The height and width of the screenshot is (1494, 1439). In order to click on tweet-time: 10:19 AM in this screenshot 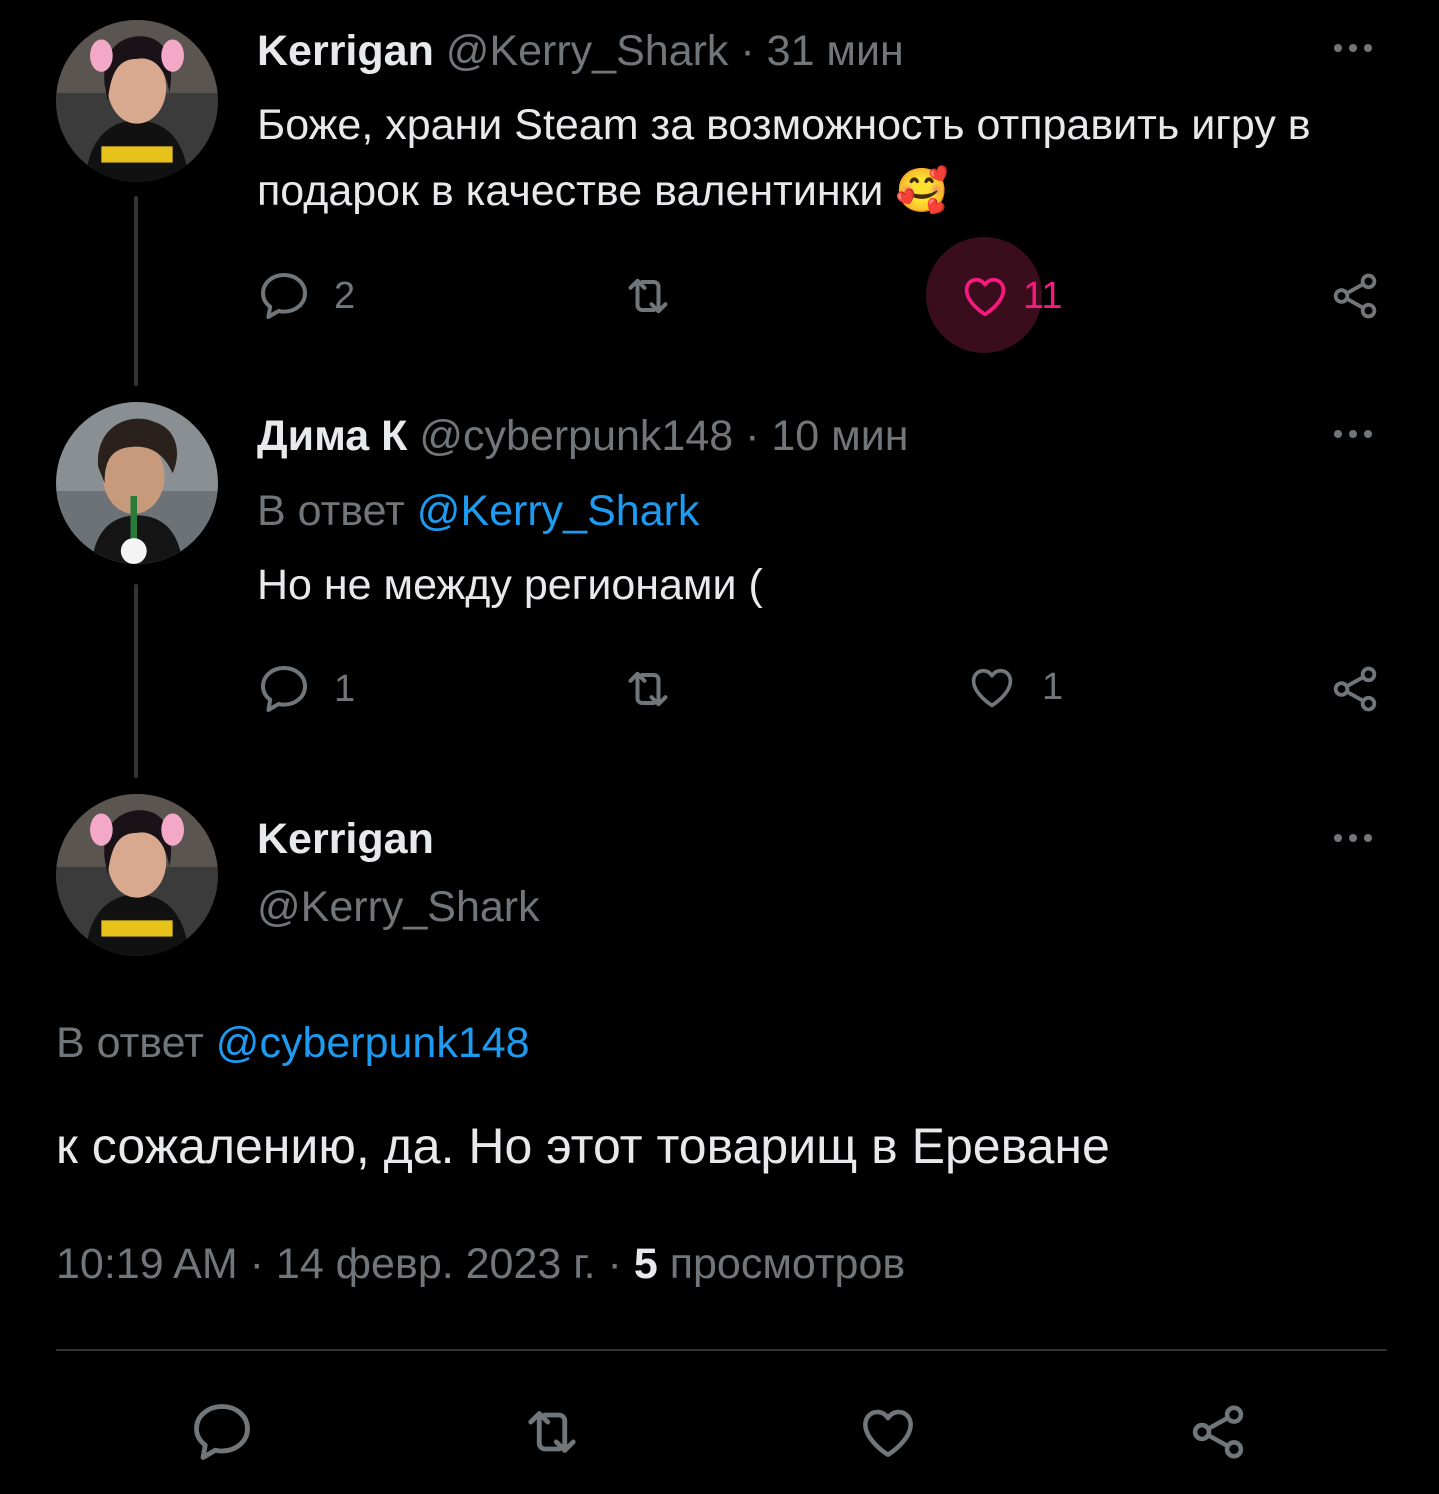, I will do `click(147, 1264)`.